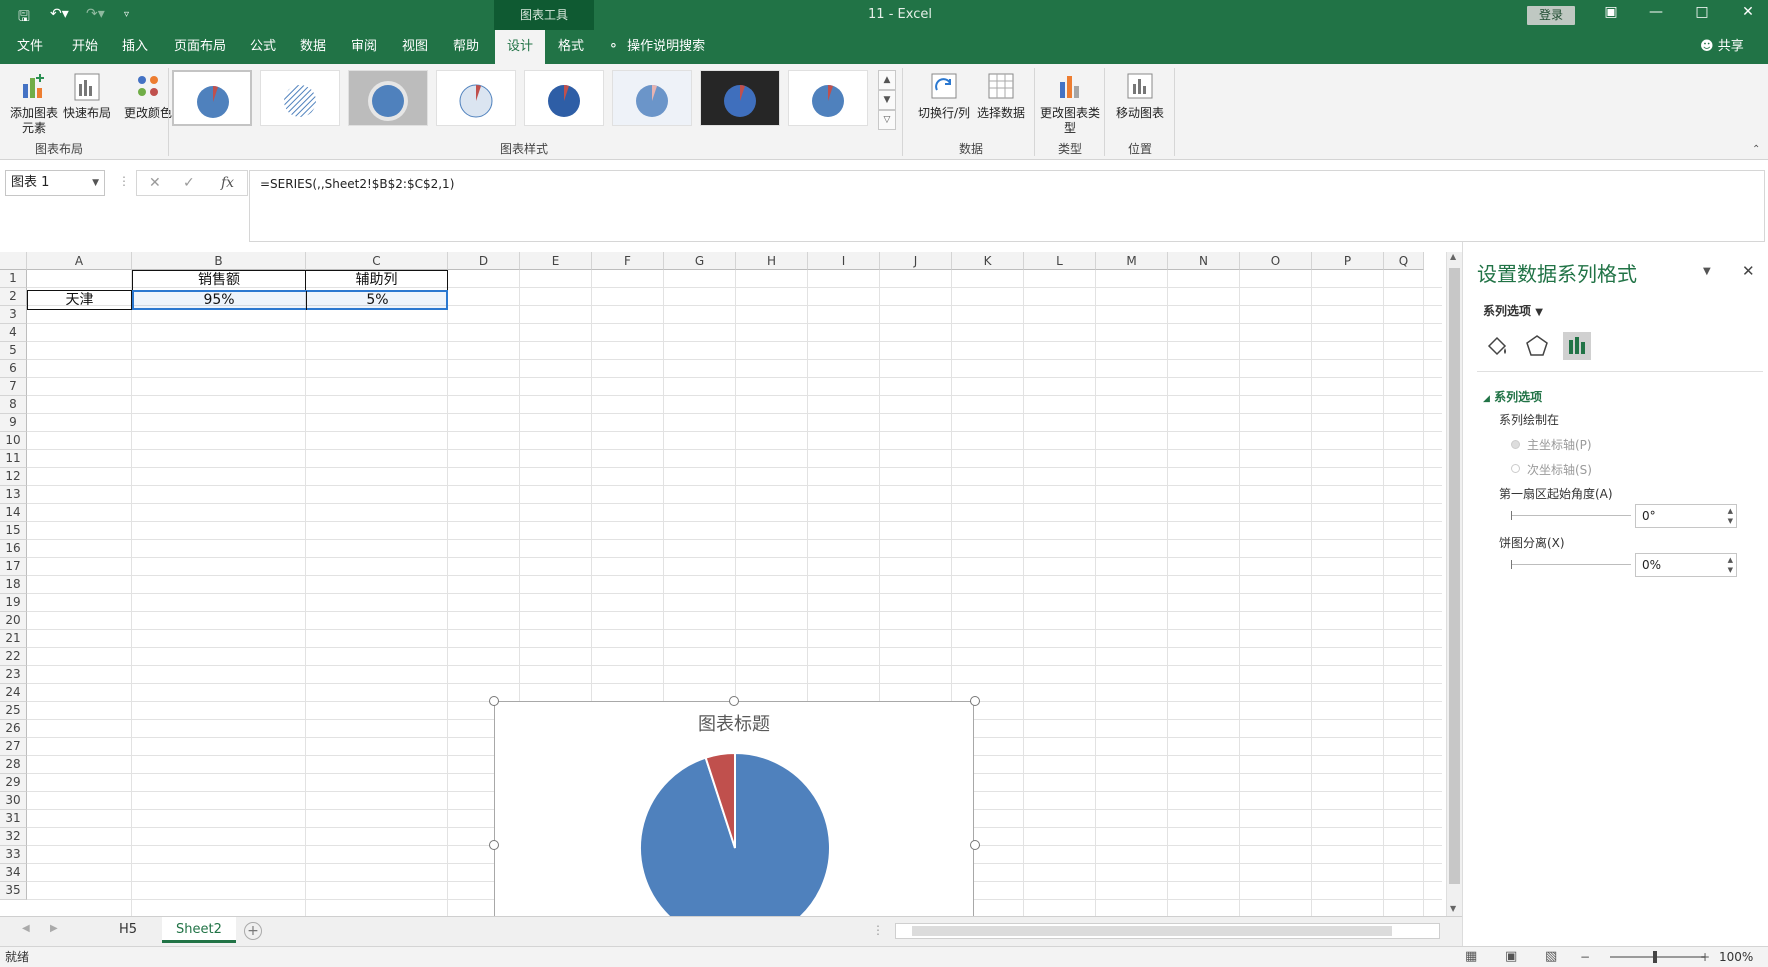 The width and height of the screenshot is (1768, 967). I want to click on sheet-tab-sheet2: Sheet2, so click(199, 930).